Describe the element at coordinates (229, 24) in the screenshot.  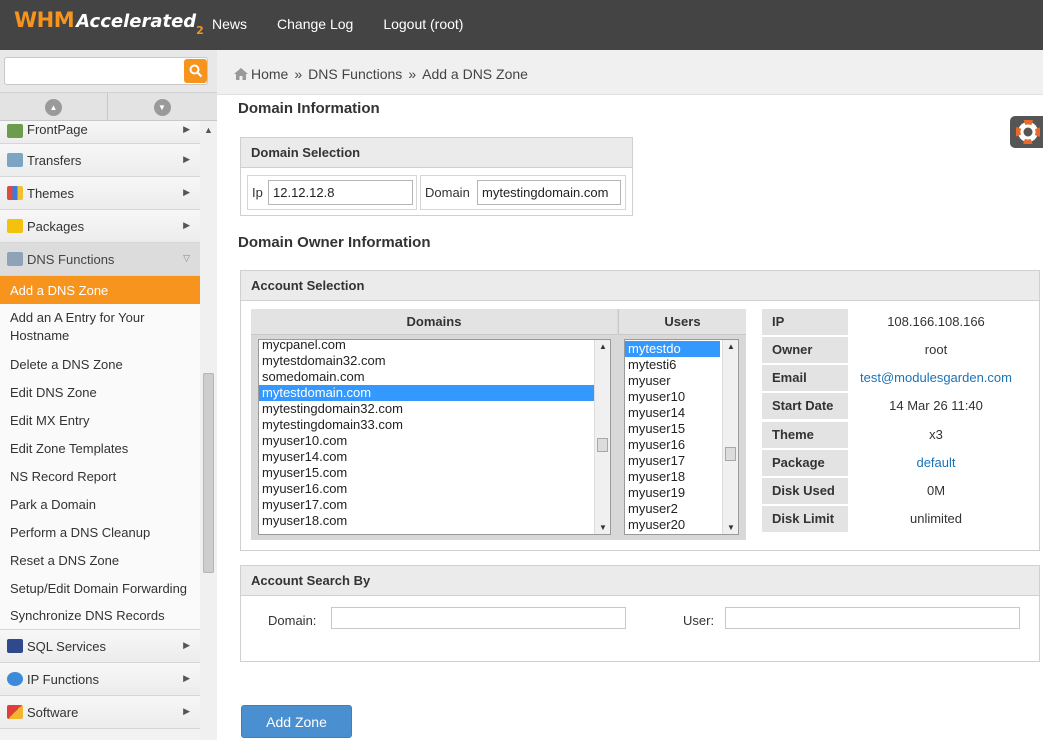
I see `nav-news: News` at that location.